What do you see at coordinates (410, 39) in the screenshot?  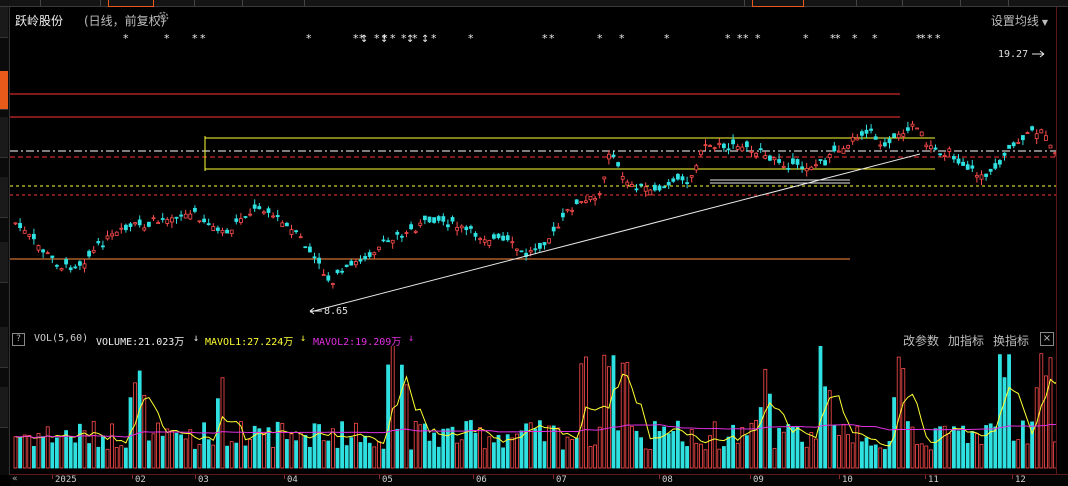 I see `signal-arrow-icon: ↕` at bounding box center [410, 39].